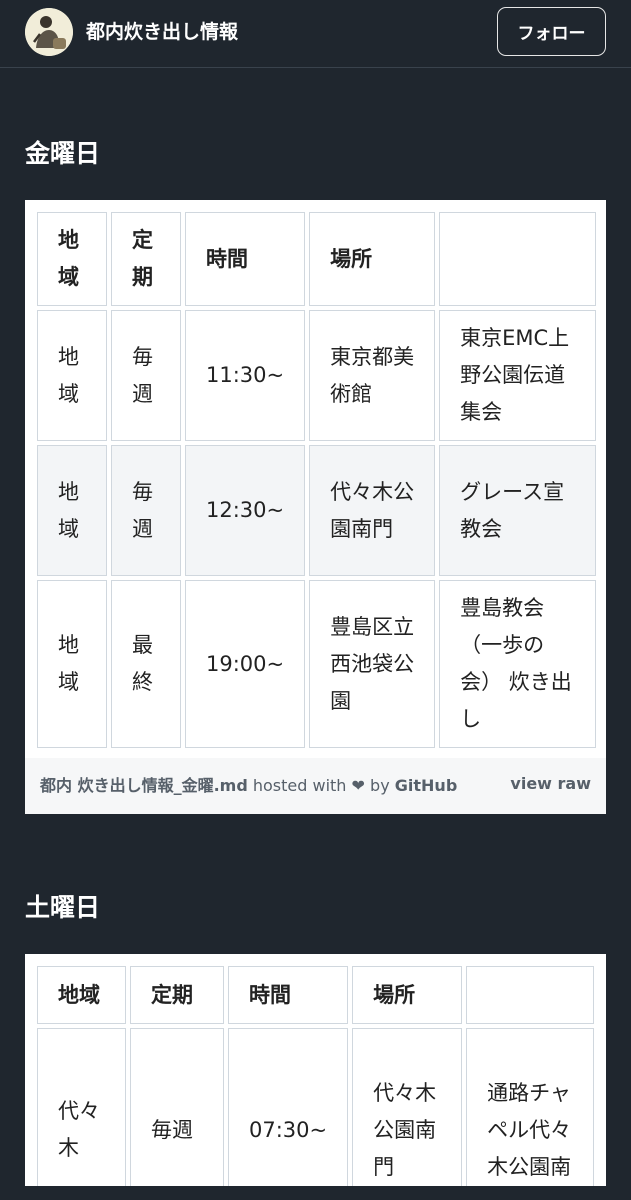 Image resolution: width=631 pixels, height=1200 pixels. Describe the element at coordinates (63, 153) in the screenshot. I see `section-heading-friday: 金曜日` at that location.